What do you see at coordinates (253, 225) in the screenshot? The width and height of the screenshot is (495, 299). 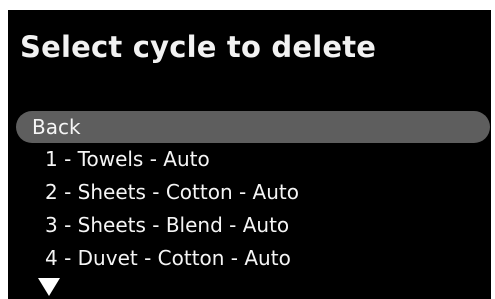 I see `cycle-item-sheets-blend: 3 - Sheets - Blend - Auto` at bounding box center [253, 225].